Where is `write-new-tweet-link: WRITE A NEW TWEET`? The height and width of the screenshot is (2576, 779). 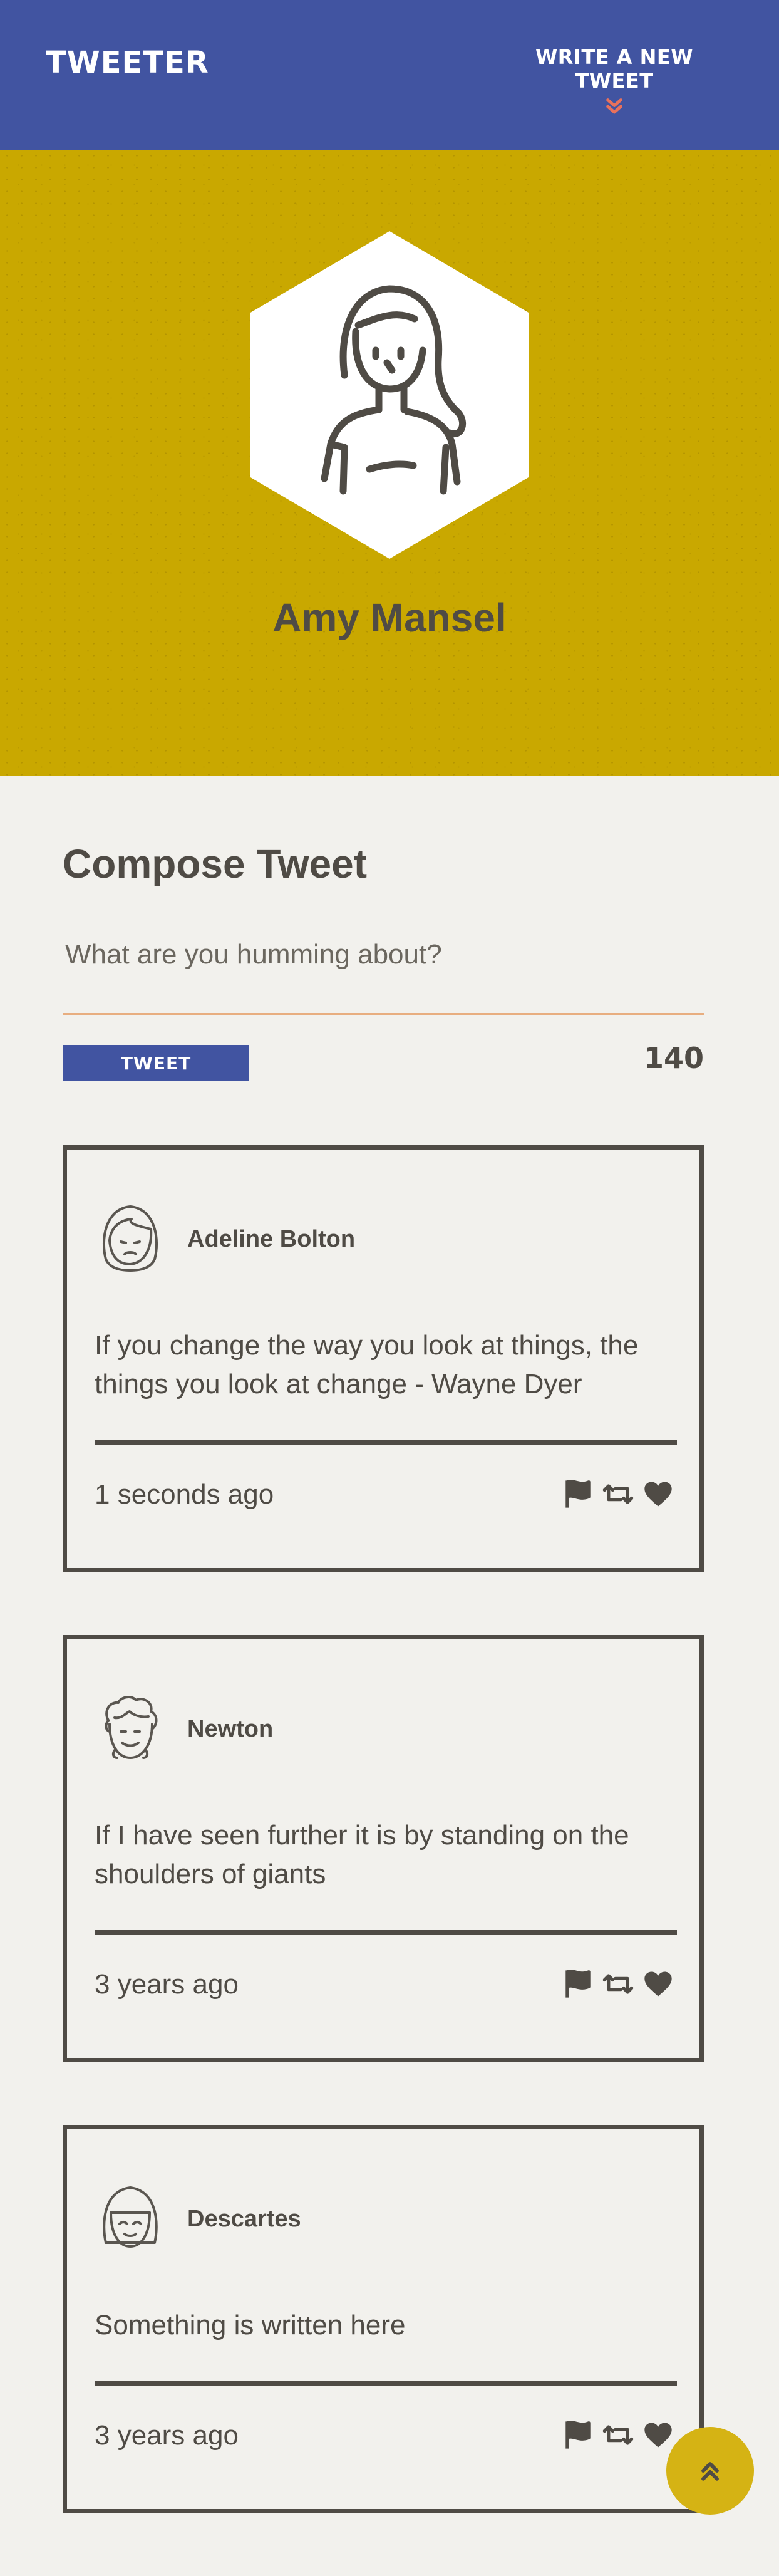
write-new-tweet-link: WRITE A NEW TWEET is located at coordinates (614, 81).